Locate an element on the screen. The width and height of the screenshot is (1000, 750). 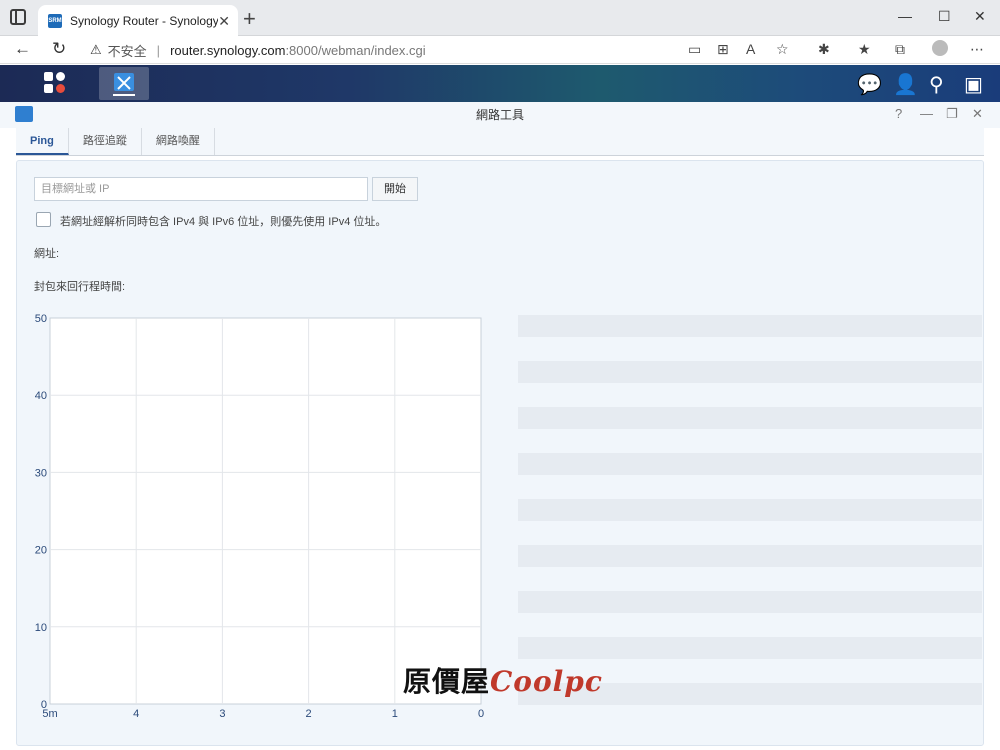
main-menu-icon is located at coordinates (56, 84).